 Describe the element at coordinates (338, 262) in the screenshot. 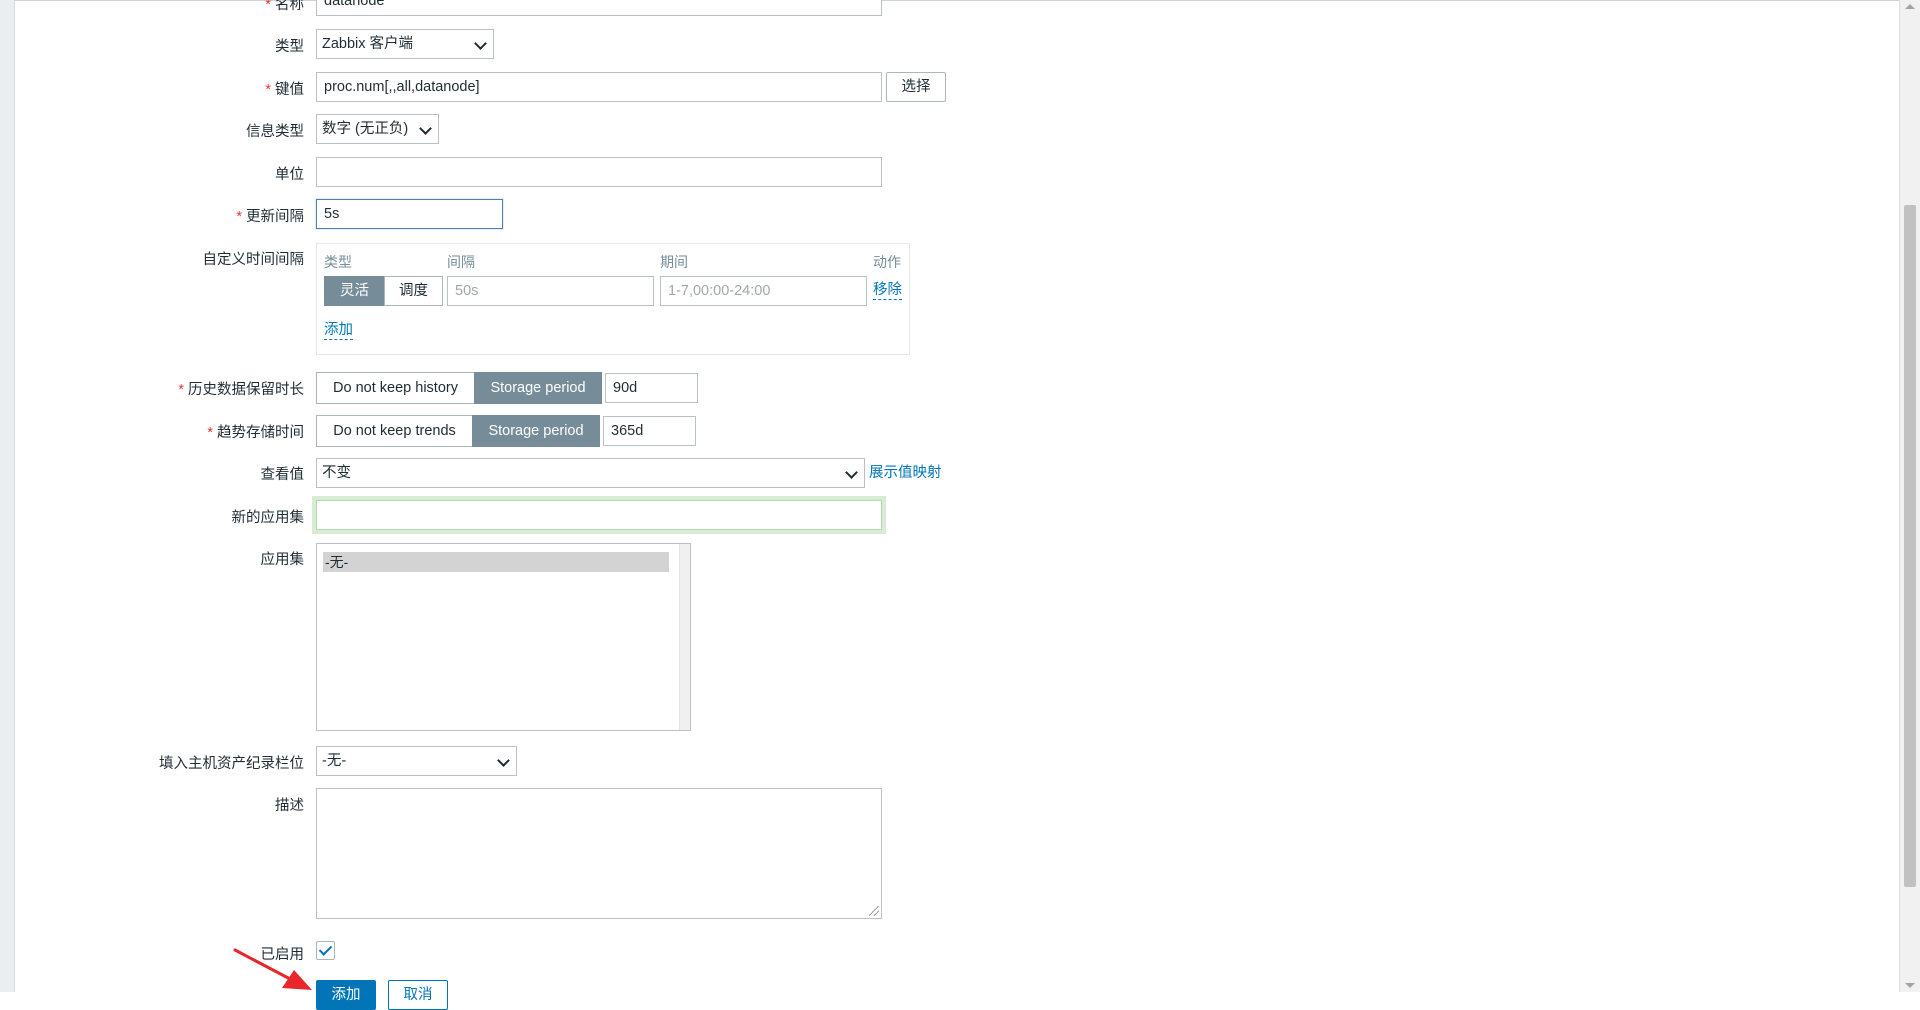

I see `column-header-type: 类型` at that location.